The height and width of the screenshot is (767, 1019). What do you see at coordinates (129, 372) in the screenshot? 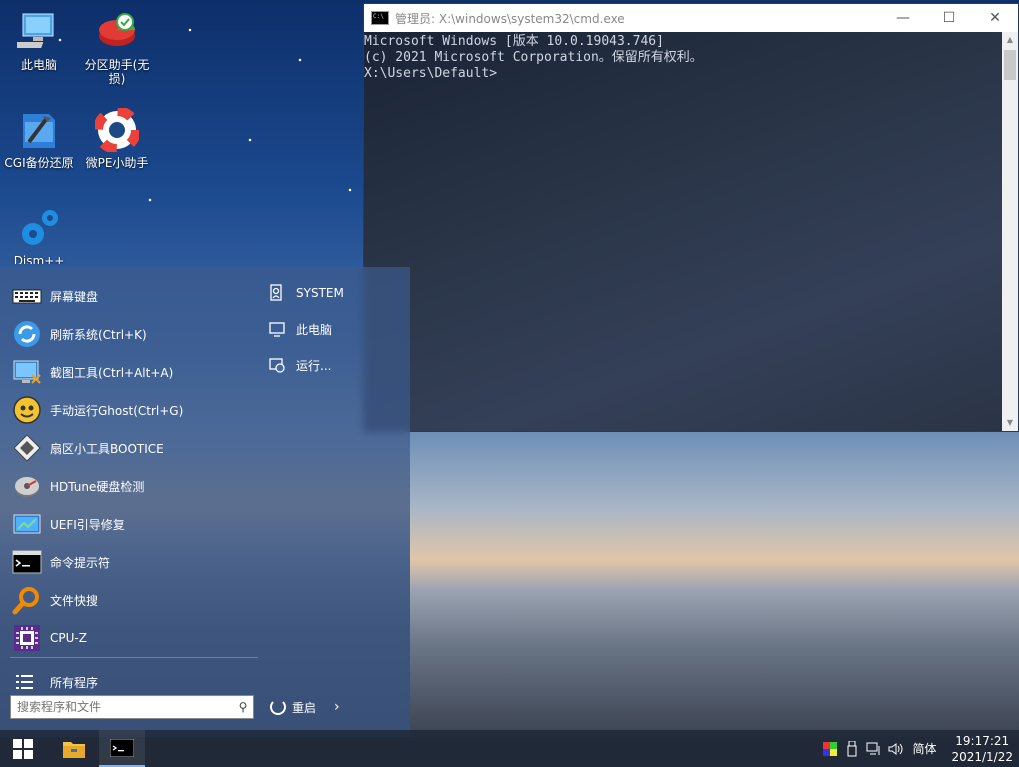
I see `start-item-screenshot-tool: 截图工具(Ctrl+Alt+A)` at bounding box center [129, 372].